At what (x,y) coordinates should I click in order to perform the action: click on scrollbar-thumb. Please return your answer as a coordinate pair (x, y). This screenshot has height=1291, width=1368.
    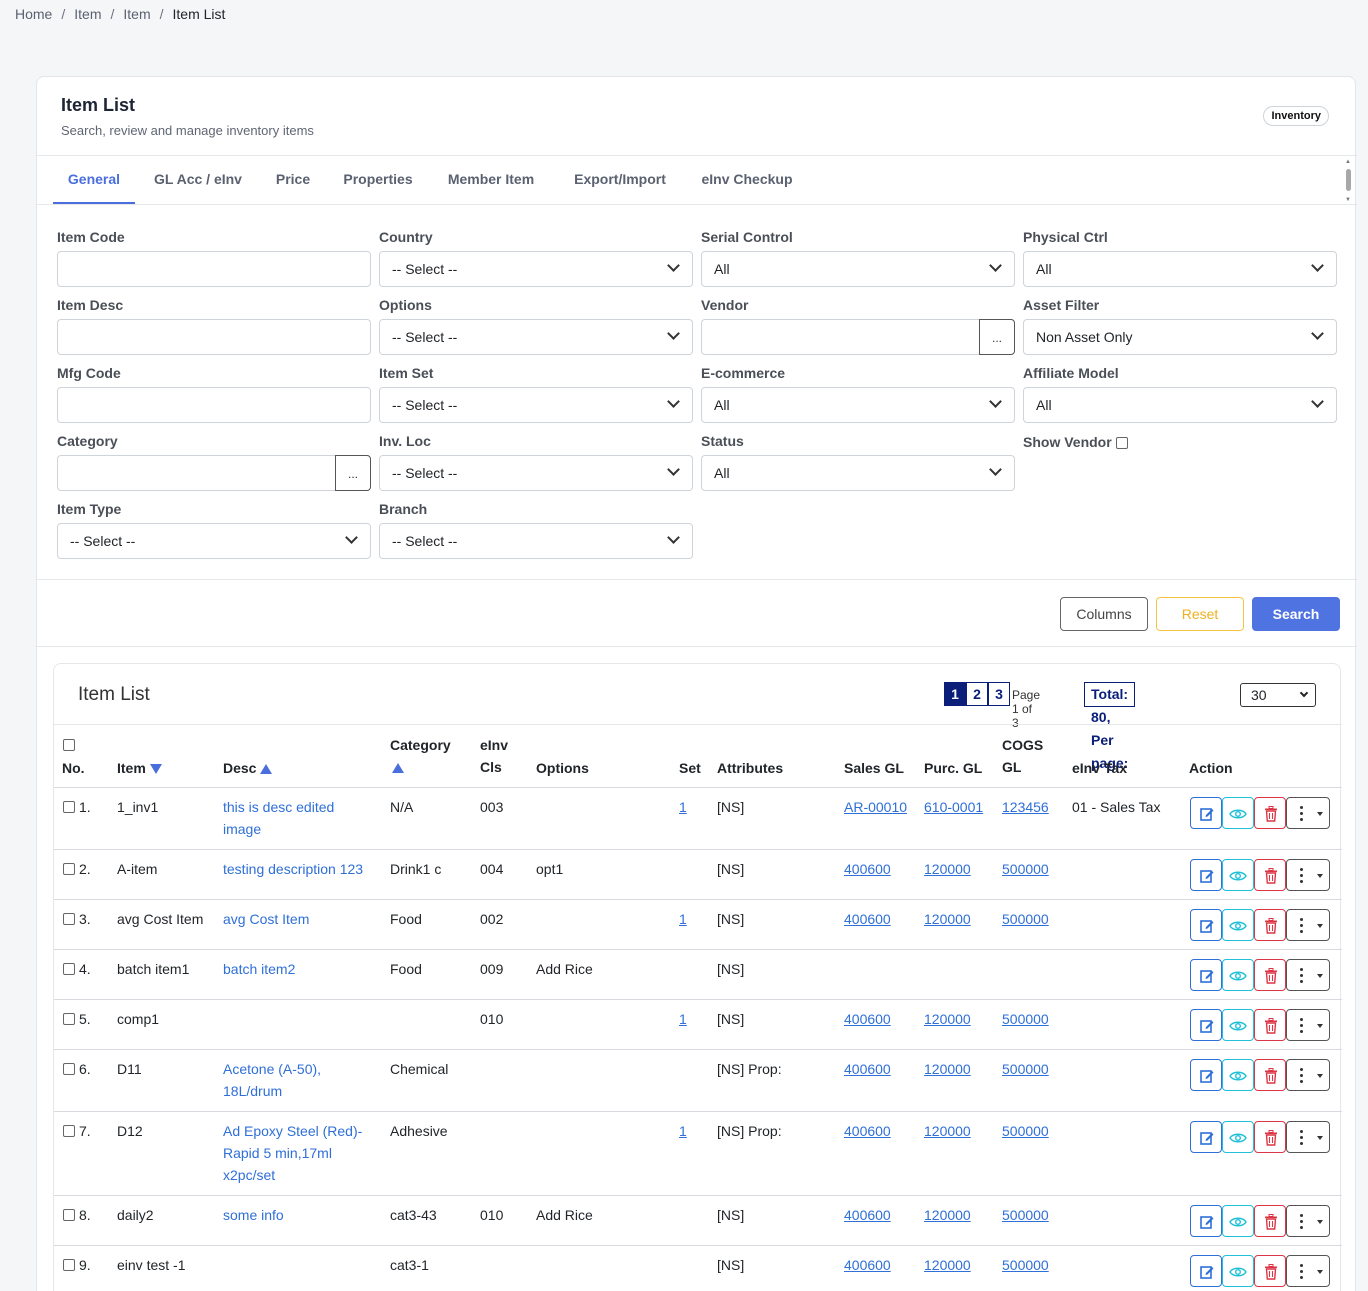
    Looking at the image, I should click on (1348, 180).